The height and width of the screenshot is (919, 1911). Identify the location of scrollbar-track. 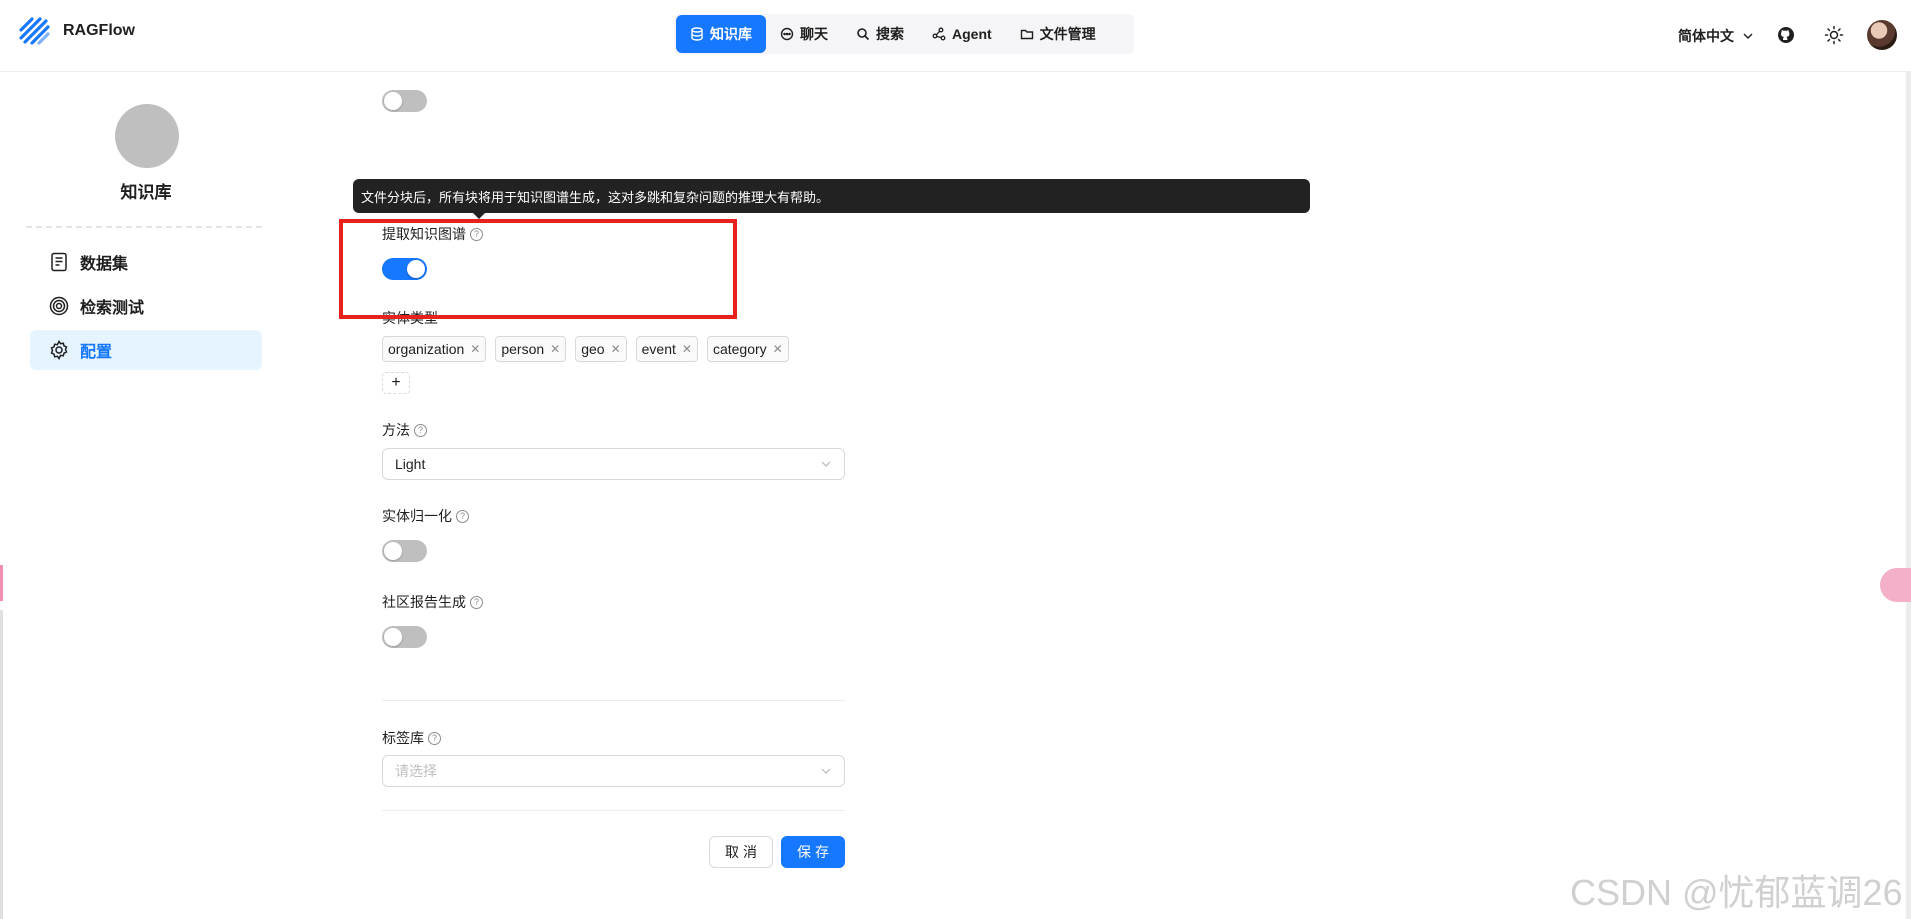
(1908, 495).